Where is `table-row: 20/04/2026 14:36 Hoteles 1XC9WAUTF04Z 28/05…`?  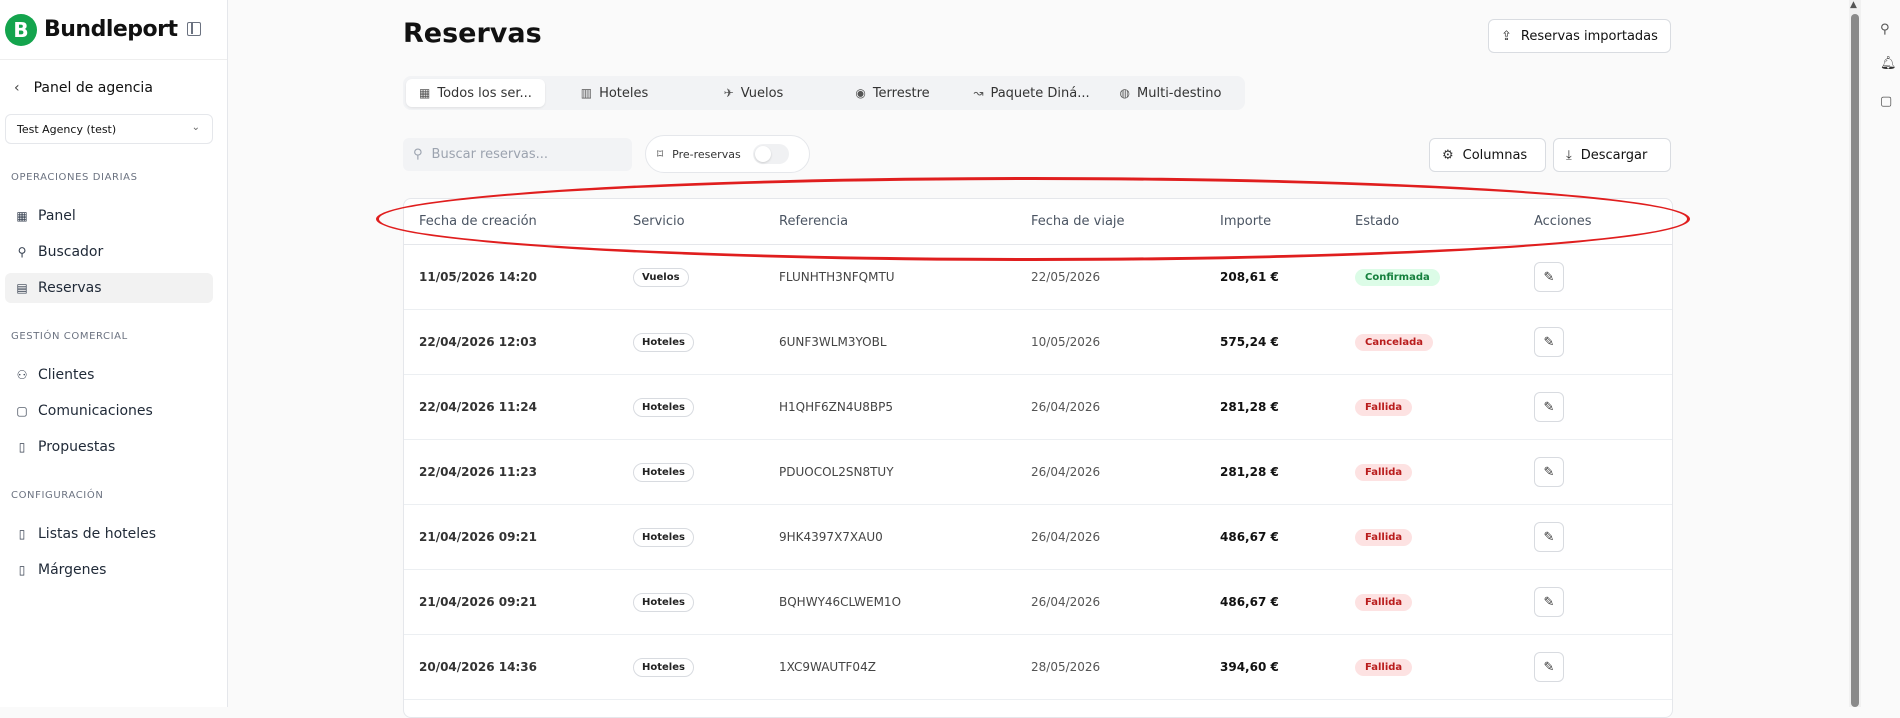 table-row: 20/04/2026 14:36 Hoteles 1XC9WAUTF04Z 28/05… is located at coordinates (1038, 667).